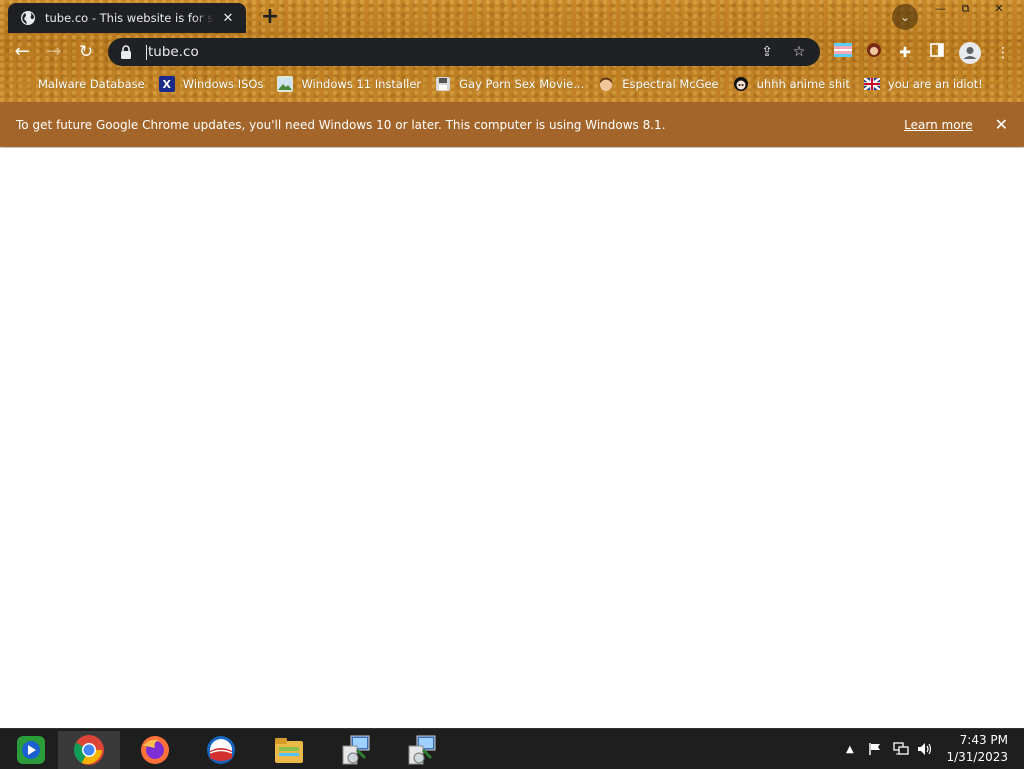  I want to click on chrome-icon, so click(89, 750).